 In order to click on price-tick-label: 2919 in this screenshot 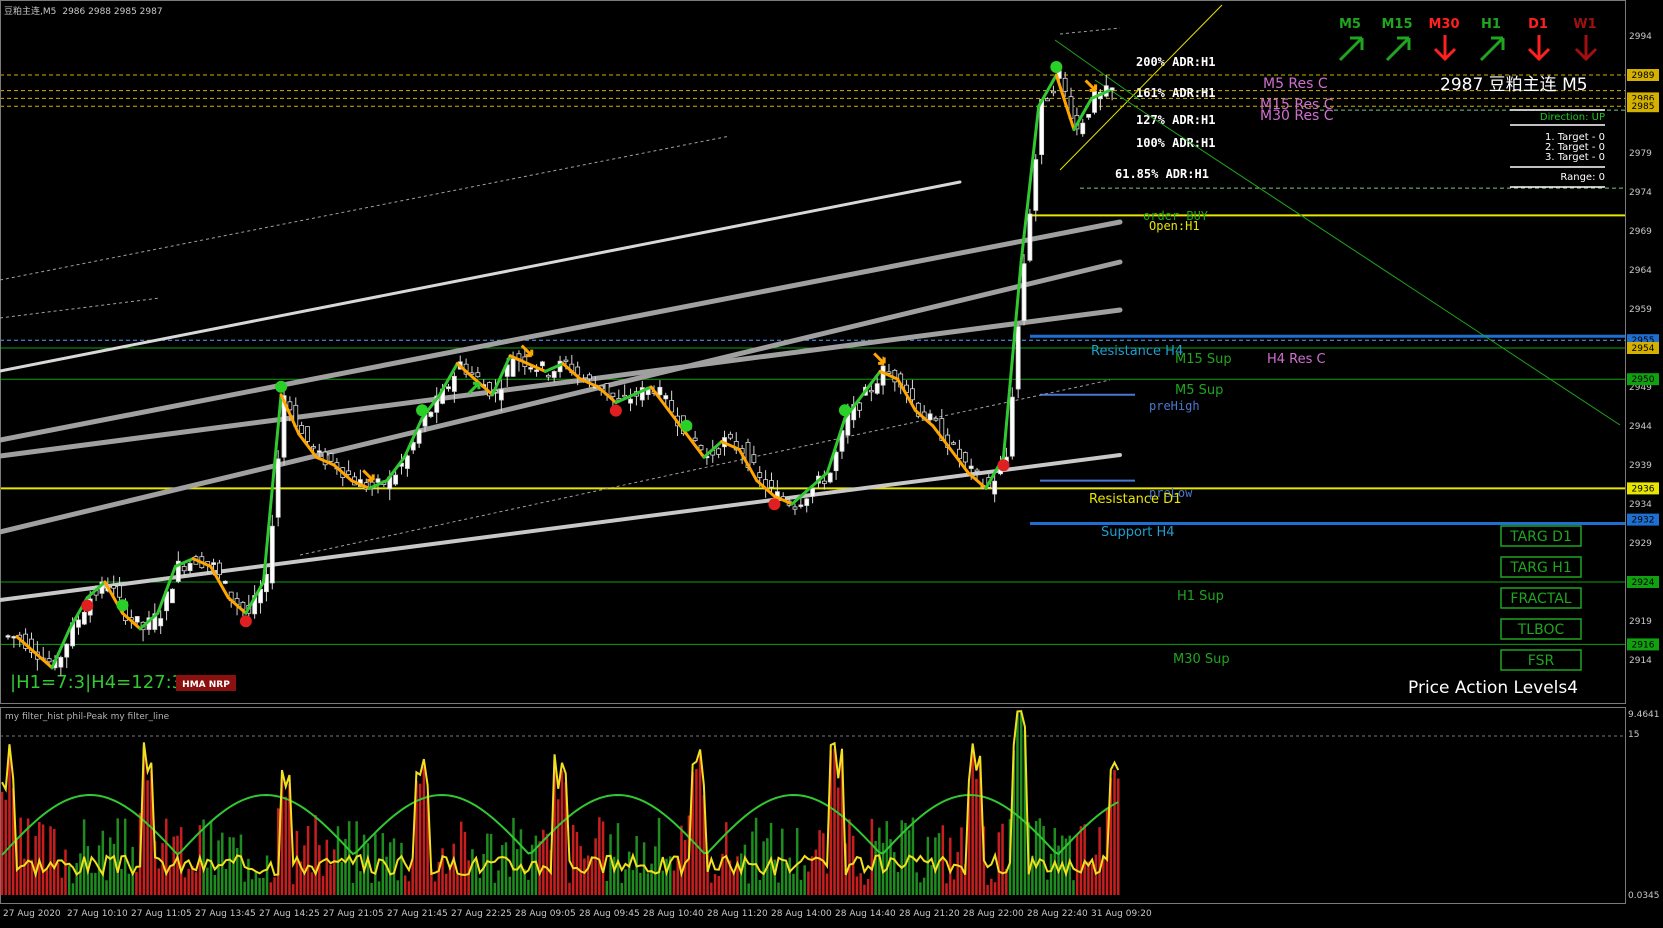, I will do `click(1640, 622)`.